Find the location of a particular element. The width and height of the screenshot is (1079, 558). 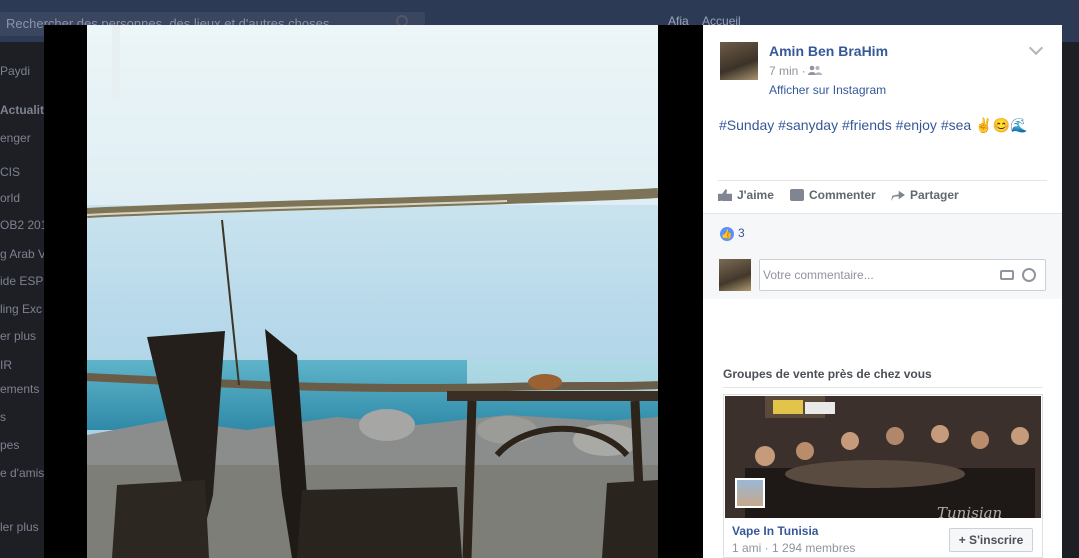

sidebar-item: s is located at coordinates (3, 417).